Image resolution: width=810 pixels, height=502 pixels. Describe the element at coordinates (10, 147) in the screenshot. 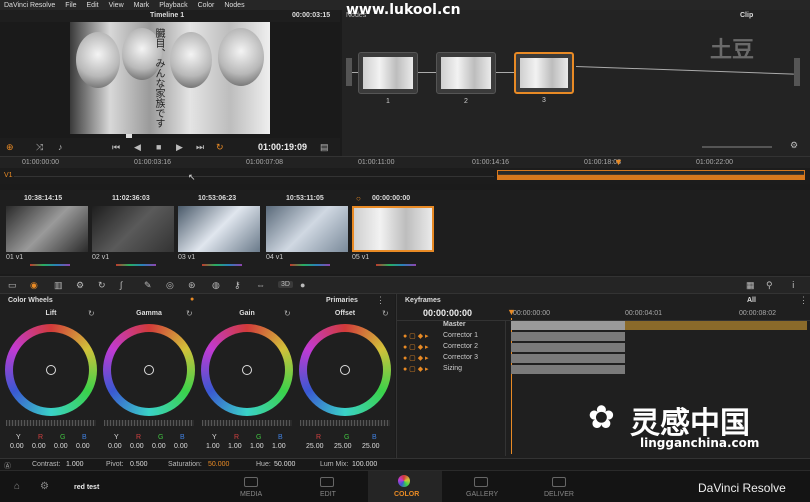

I see `crosshair-icon: ⊕` at that location.